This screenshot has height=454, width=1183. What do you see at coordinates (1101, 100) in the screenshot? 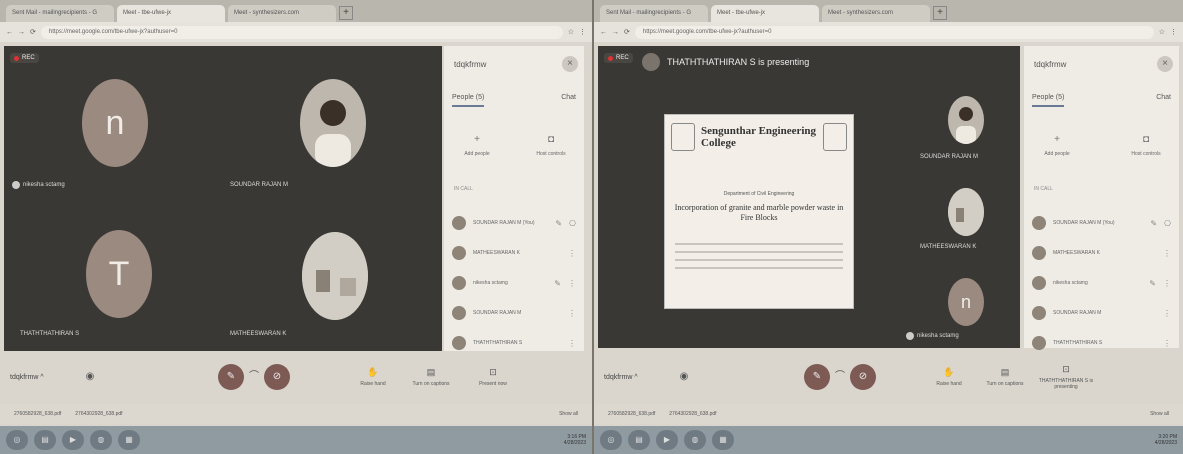
I see `panel-tabs: People (5) Chat` at bounding box center [1101, 100].